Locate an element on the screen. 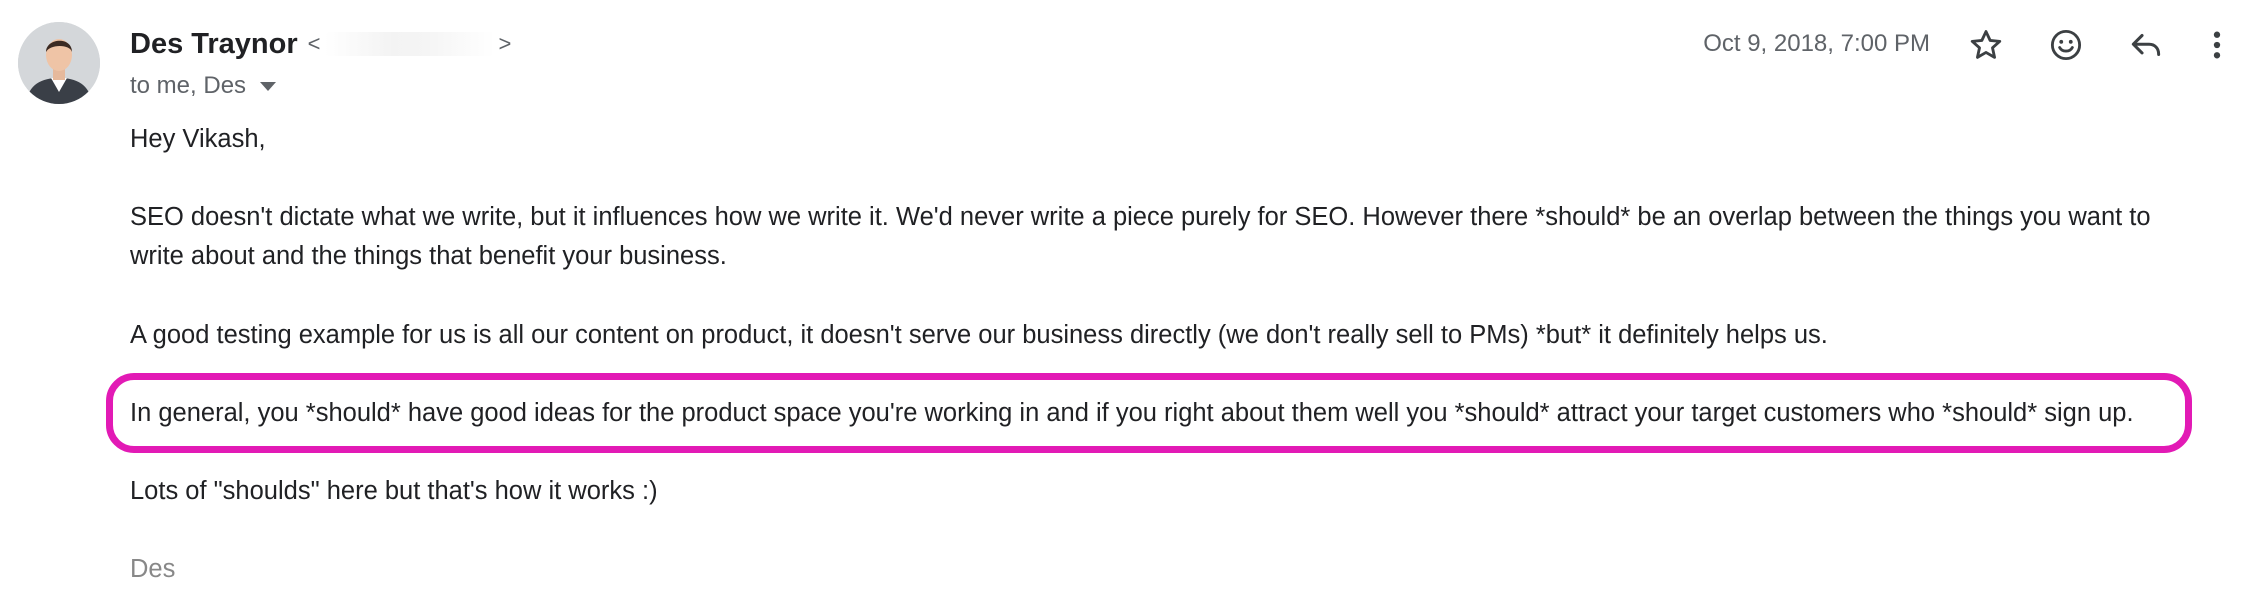  star-icon is located at coordinates (1986, 44).